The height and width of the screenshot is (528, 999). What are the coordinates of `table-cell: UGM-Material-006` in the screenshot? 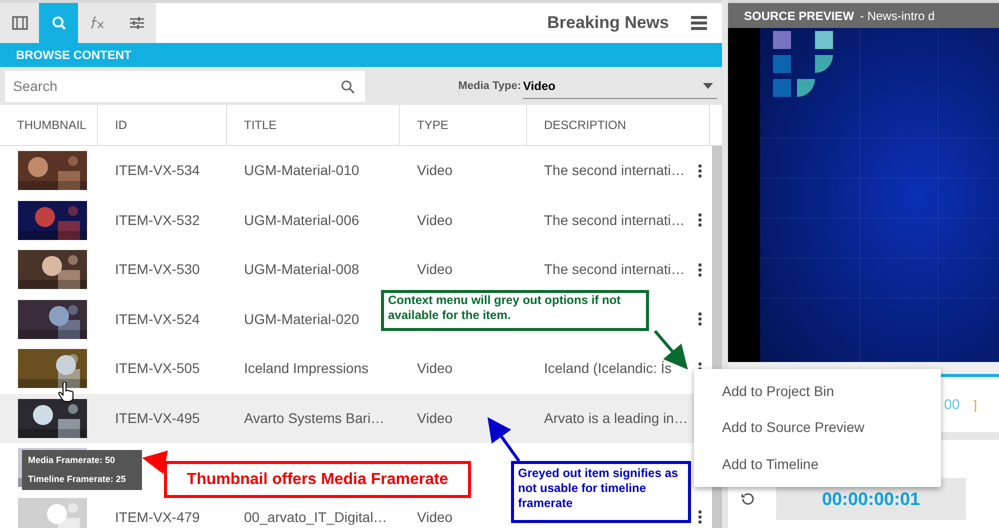 It's located at (302, 220).